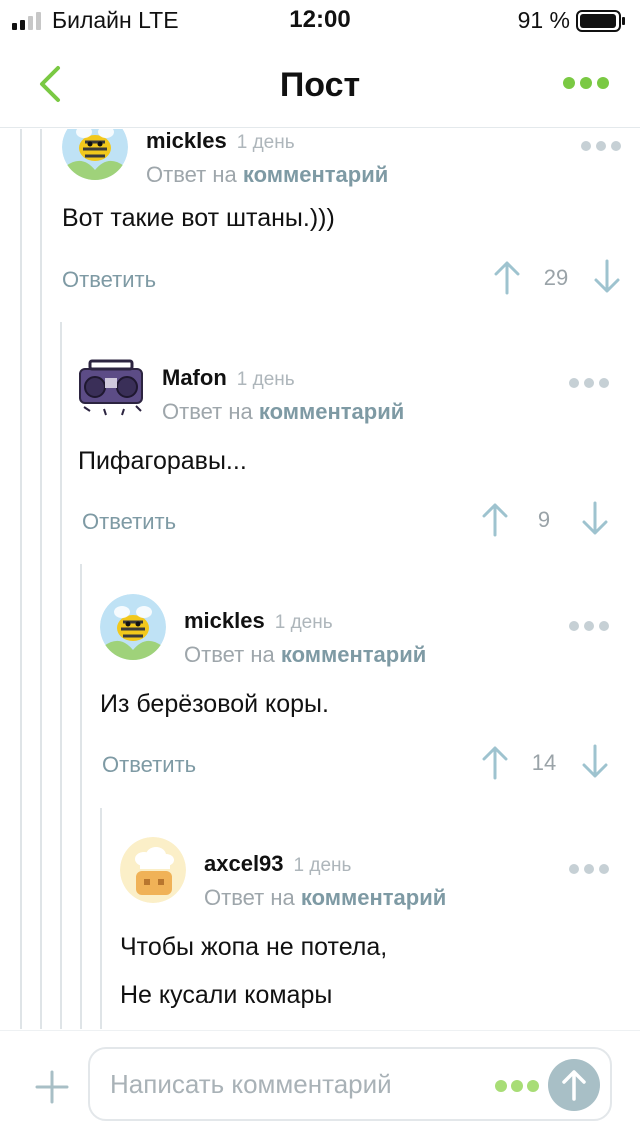 The width and height of the screenshot is (640, 1136). I want to click on comment-text-line: Из берёзовой коры., so click(214, 704).